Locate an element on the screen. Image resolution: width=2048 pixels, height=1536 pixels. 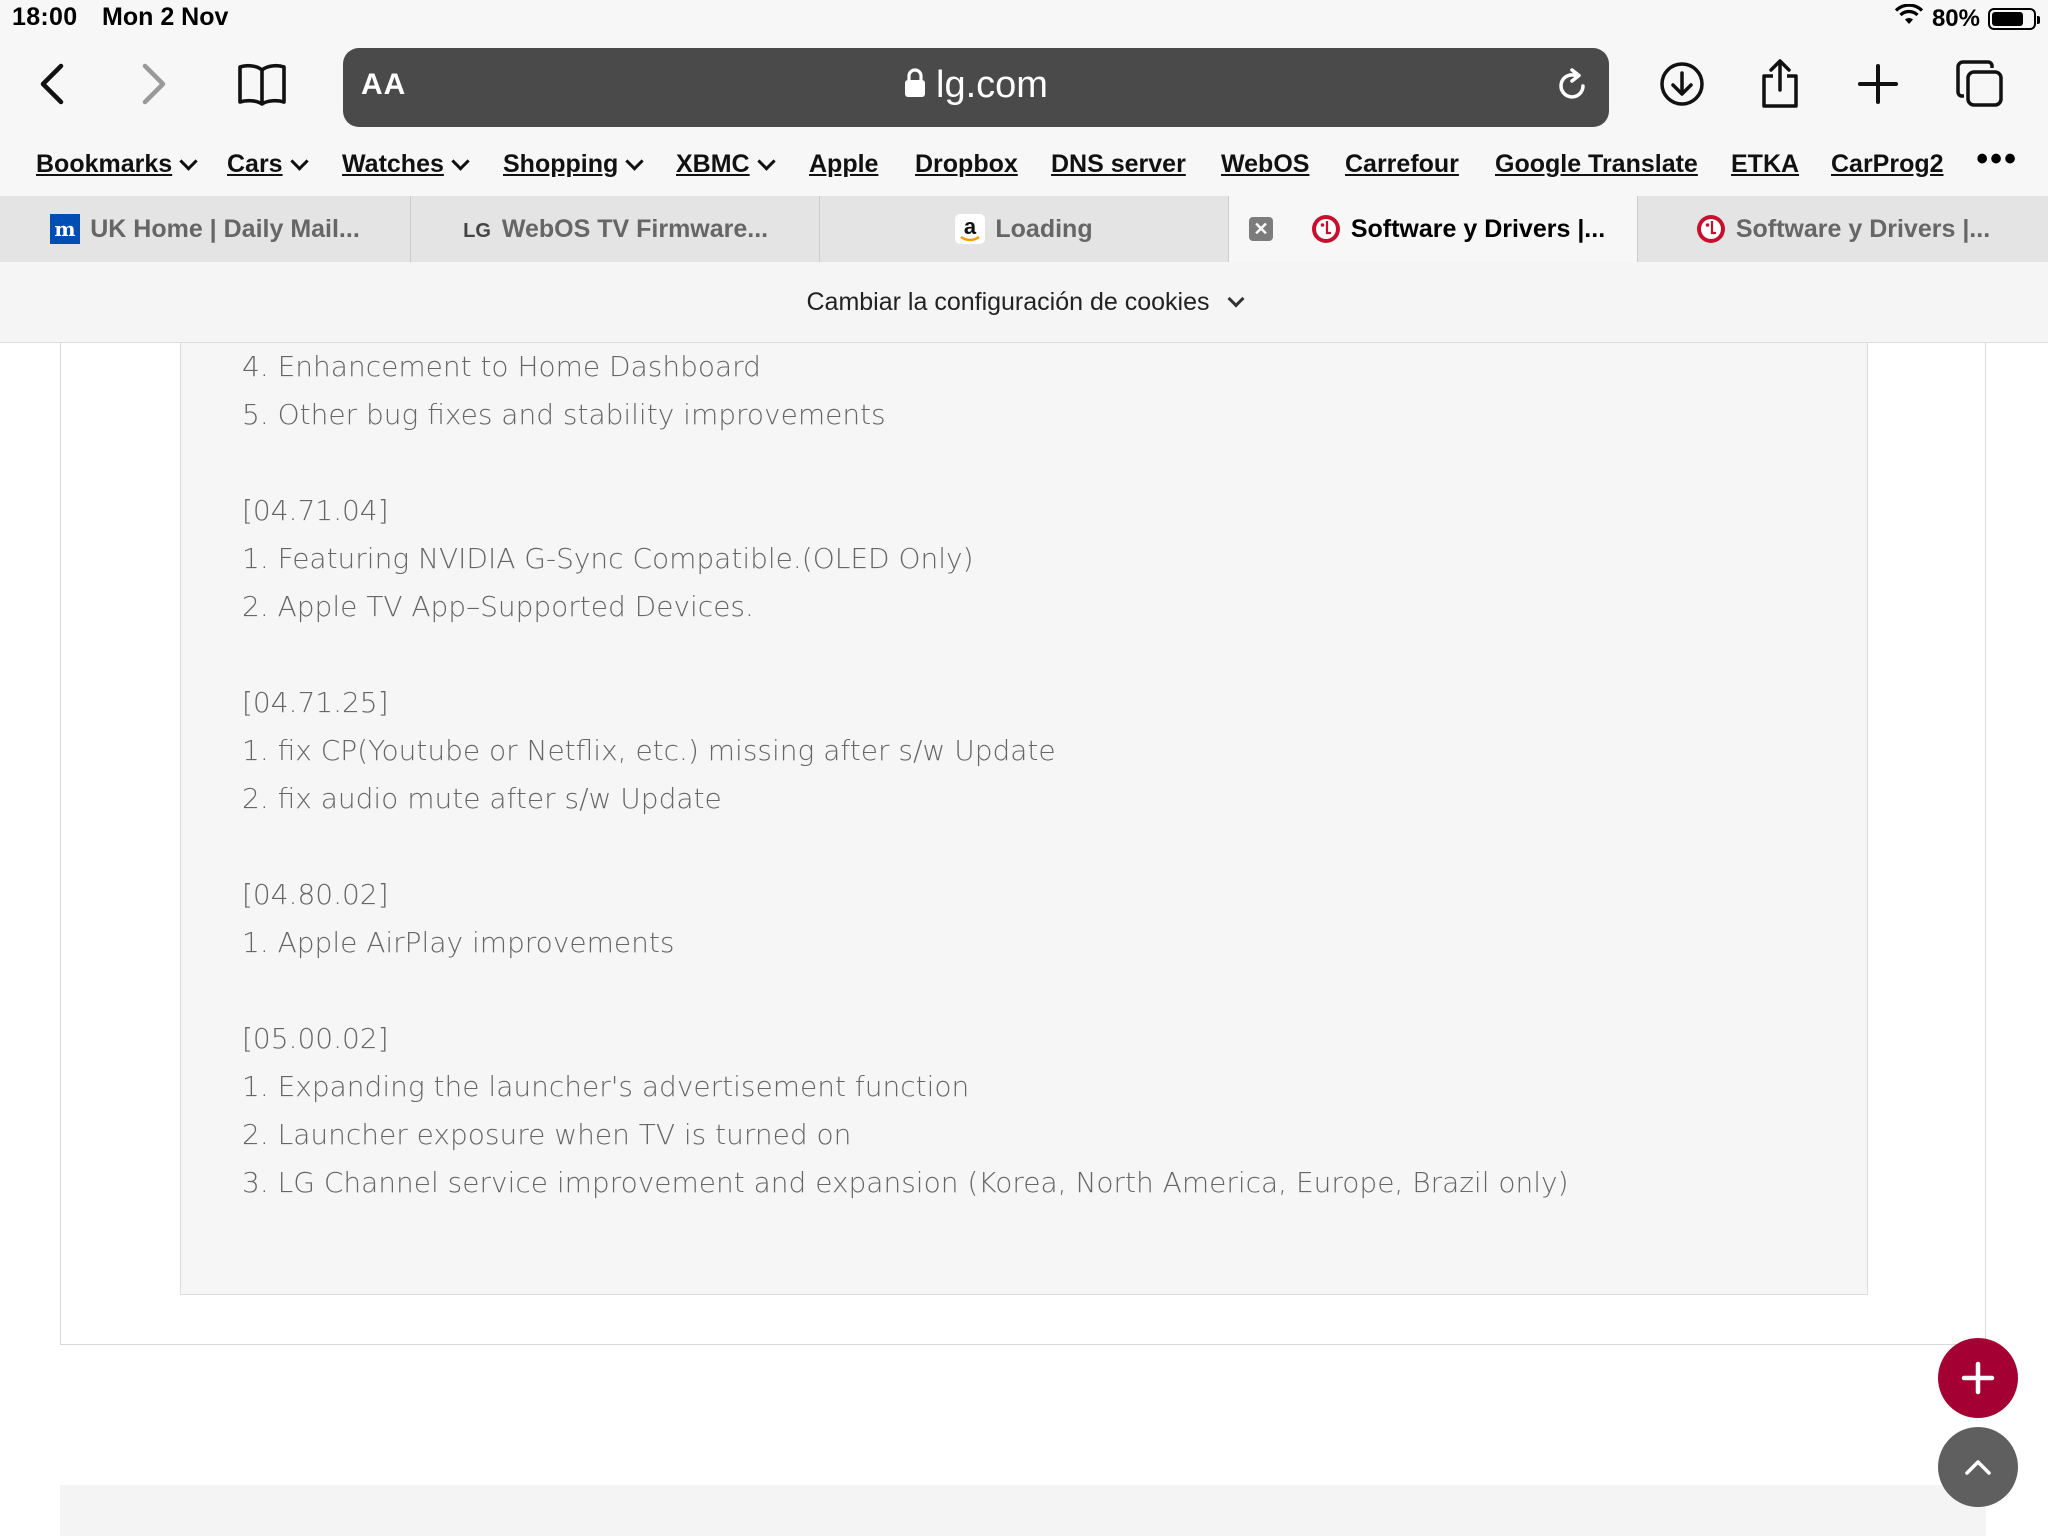
status-right: 80% is located at coordinates (1967, 18).